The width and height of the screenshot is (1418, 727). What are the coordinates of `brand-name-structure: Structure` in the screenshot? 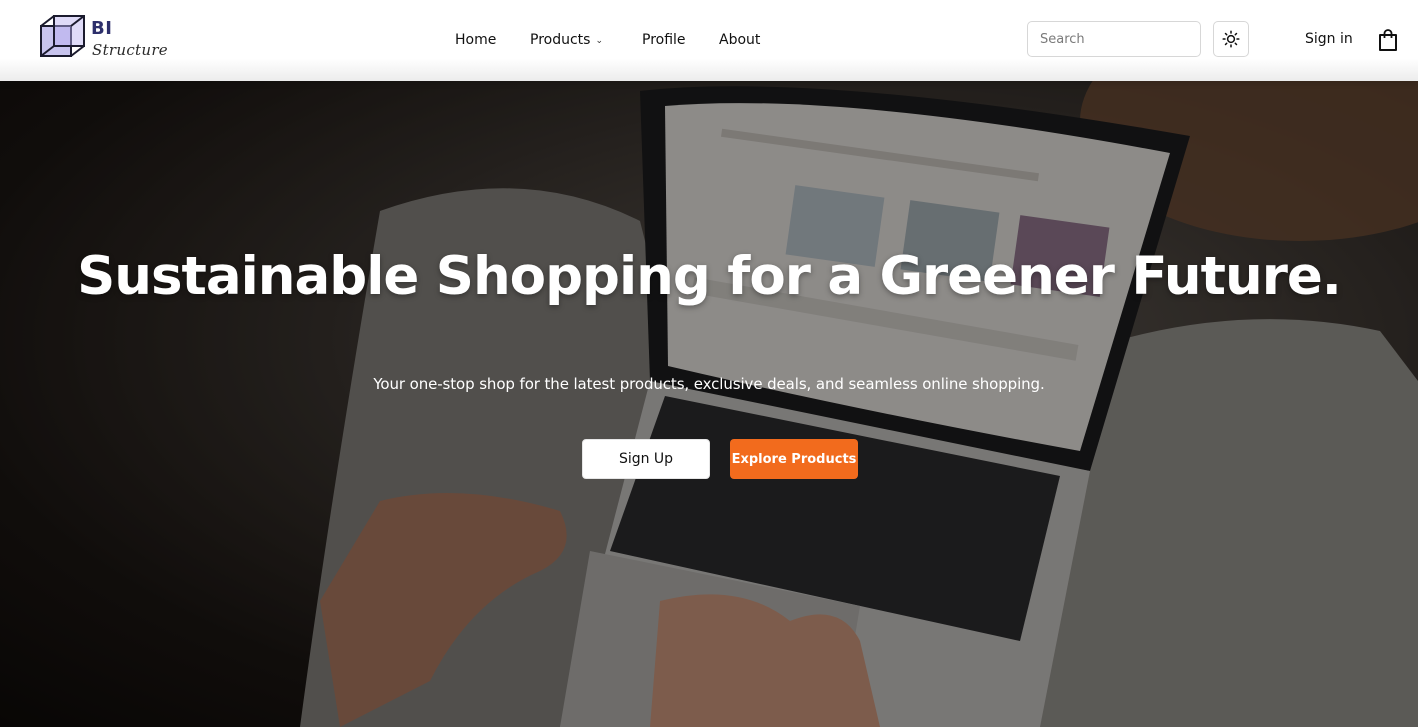 It's located at (130, 50).